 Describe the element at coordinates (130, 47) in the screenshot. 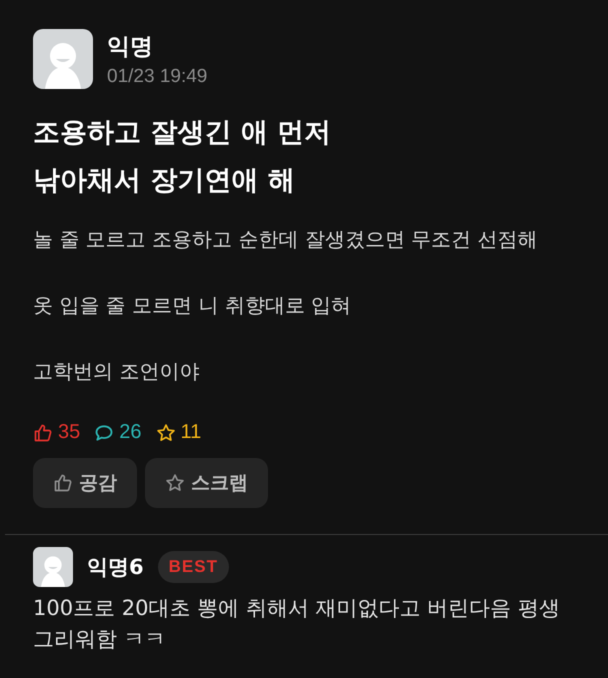

I see `author-name: 익명` at that location.